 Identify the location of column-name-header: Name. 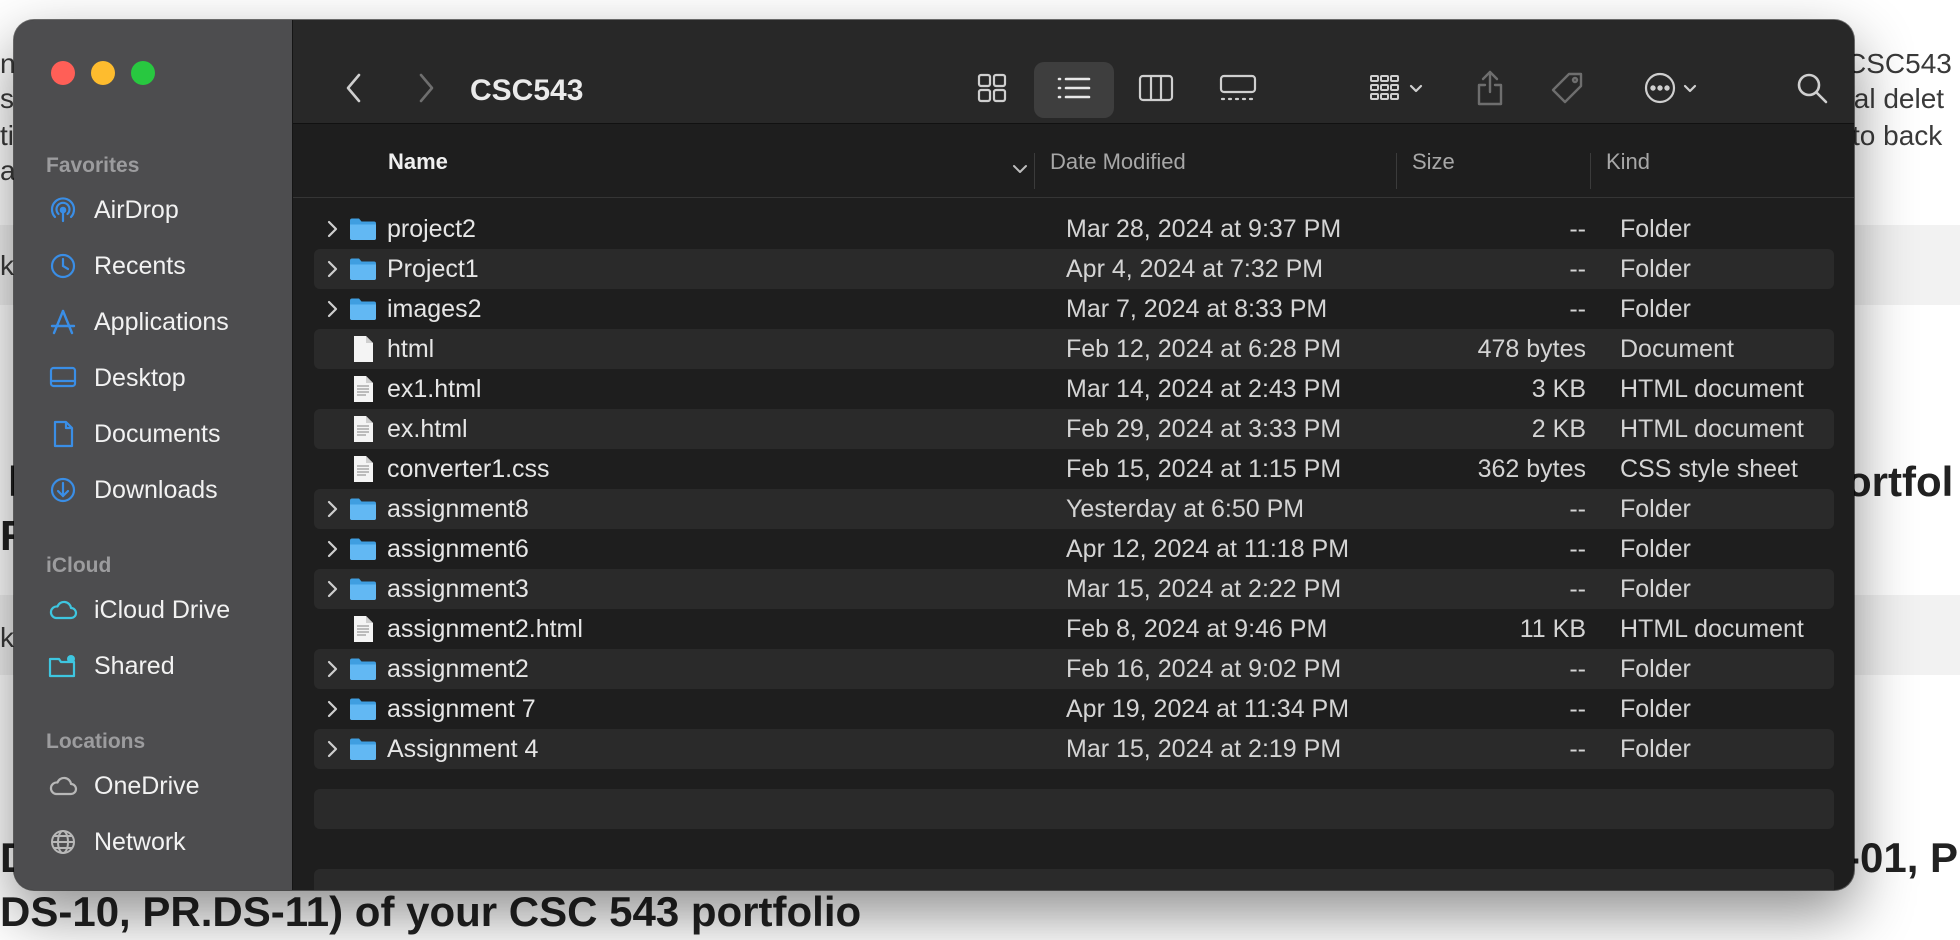
(713, 161).